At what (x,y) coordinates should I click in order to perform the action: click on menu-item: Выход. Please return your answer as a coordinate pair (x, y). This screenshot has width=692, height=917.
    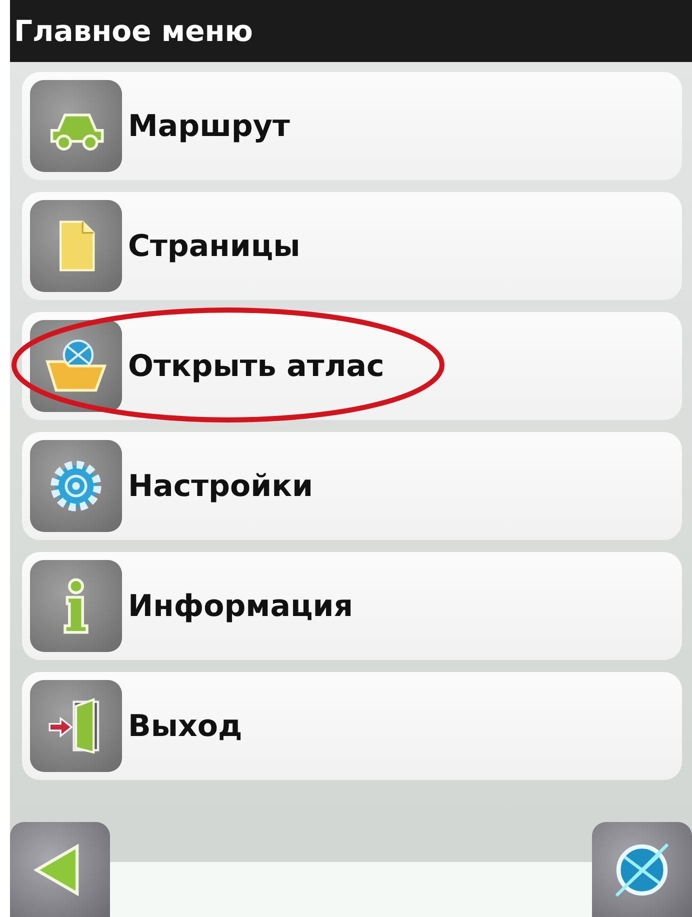
    Looking at the image, I should click on (352, 726).